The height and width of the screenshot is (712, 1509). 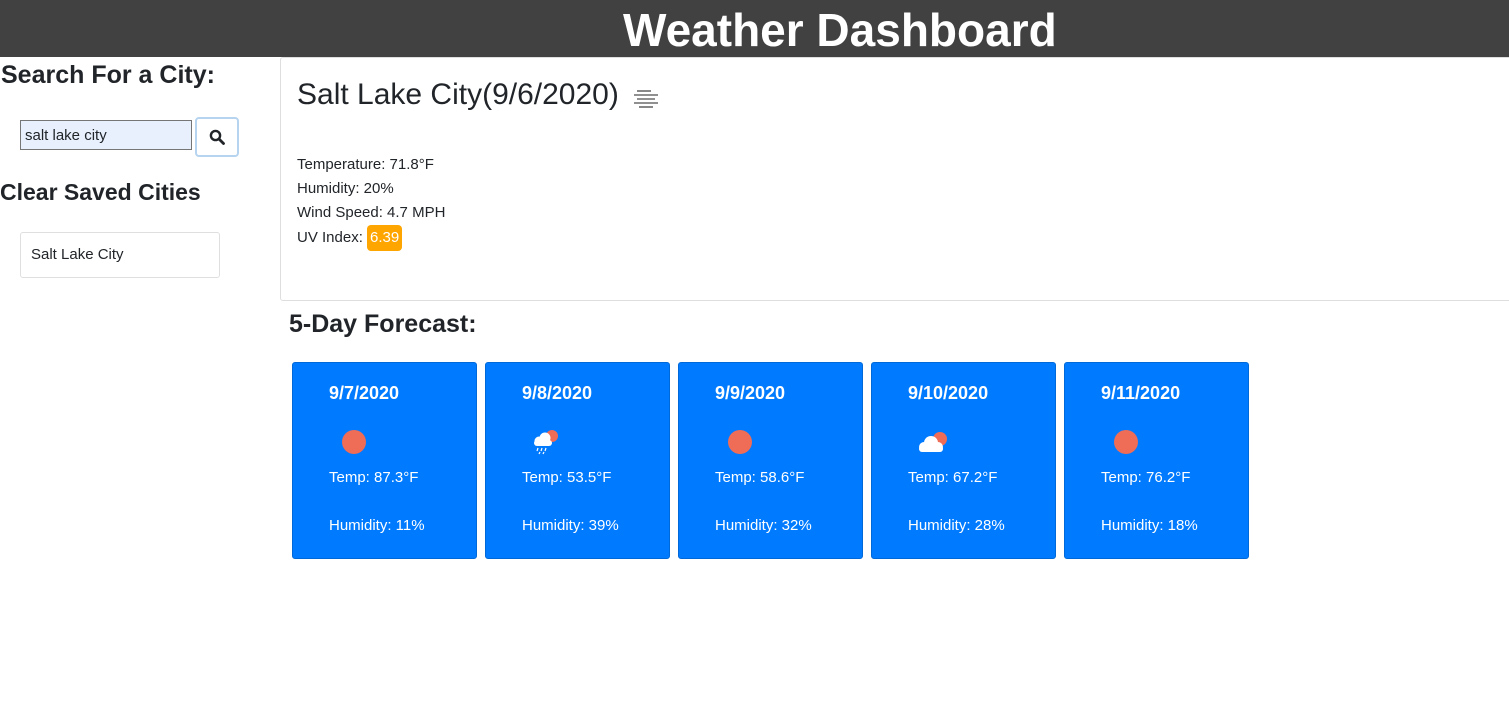 What do you see at coordinates (383, 324) in the screenshot?
I see `forecast-heading: 5-Day Forecast:` at bounding box center [383, 324].